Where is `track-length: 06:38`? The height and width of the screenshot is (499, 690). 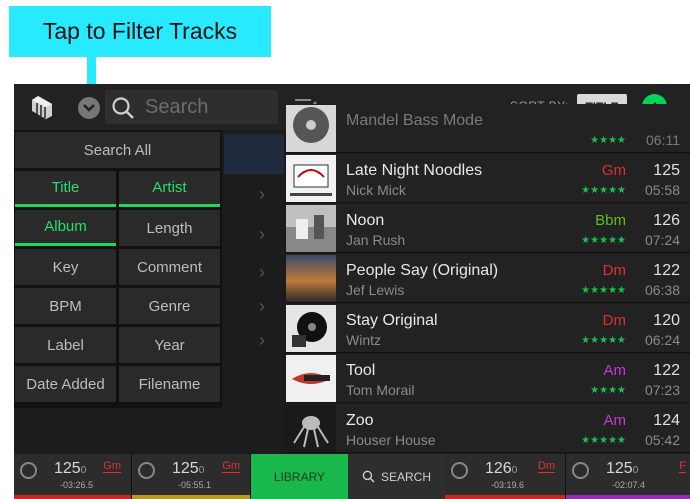
track-length: 06:38 is located at coordinates (662, 290).